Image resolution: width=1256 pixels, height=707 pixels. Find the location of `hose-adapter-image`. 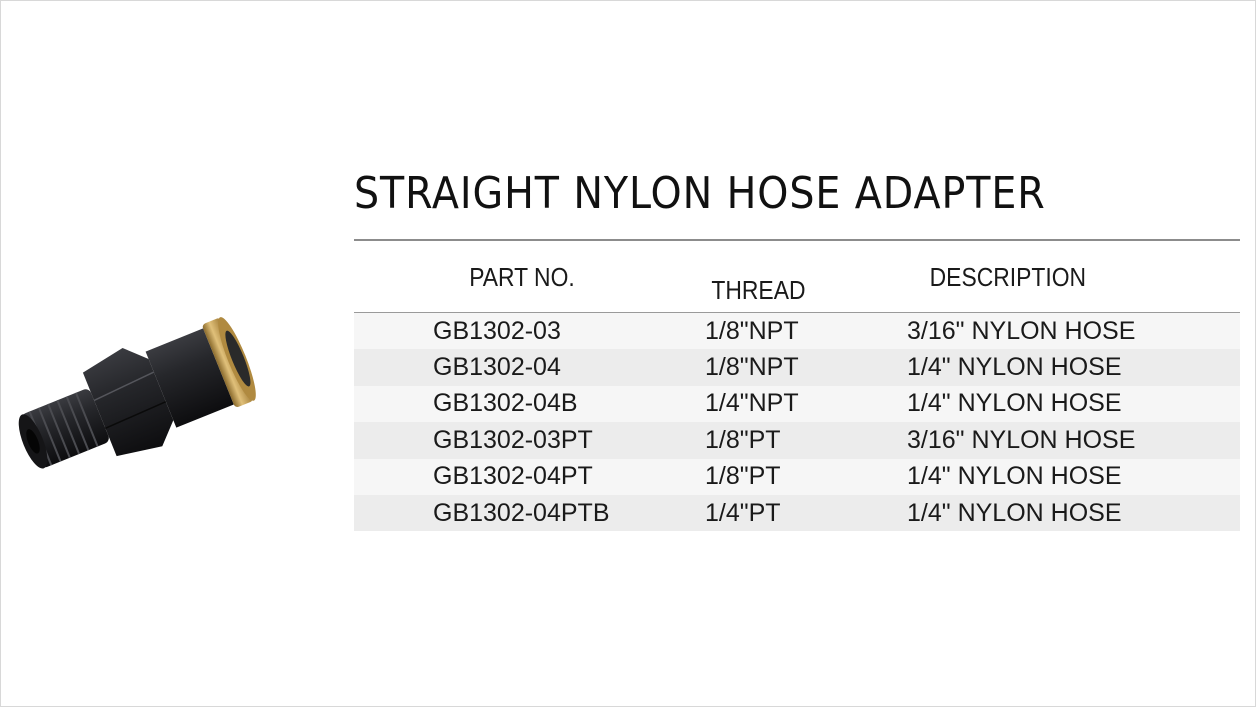

hose-adapter-image is located at coordinates (137, 393).